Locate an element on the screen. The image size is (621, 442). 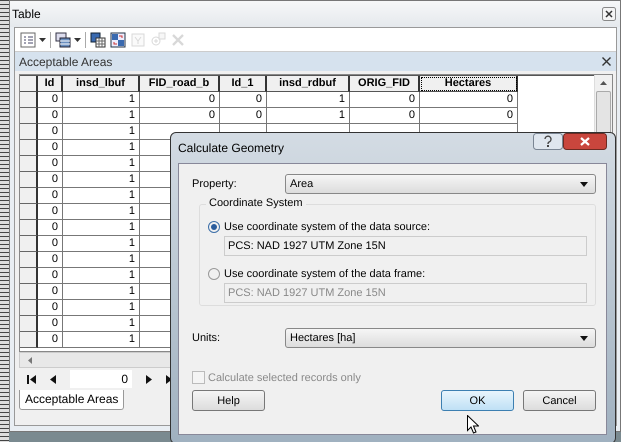
help-icon is located at coordinates (548, 141).